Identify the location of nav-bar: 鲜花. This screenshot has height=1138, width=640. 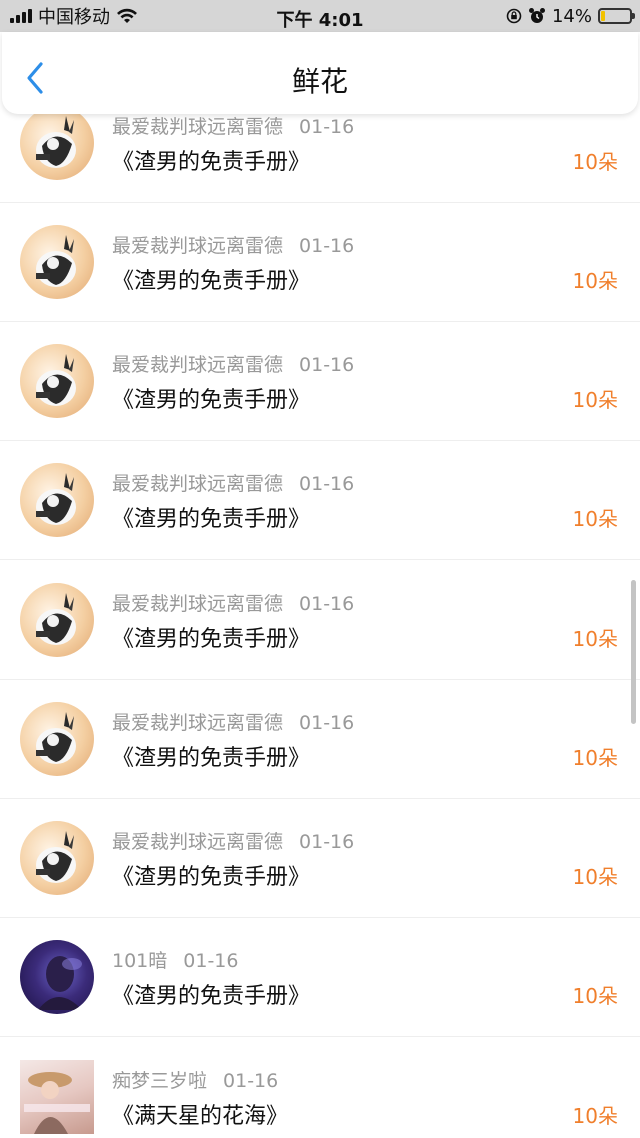
(320, 73).